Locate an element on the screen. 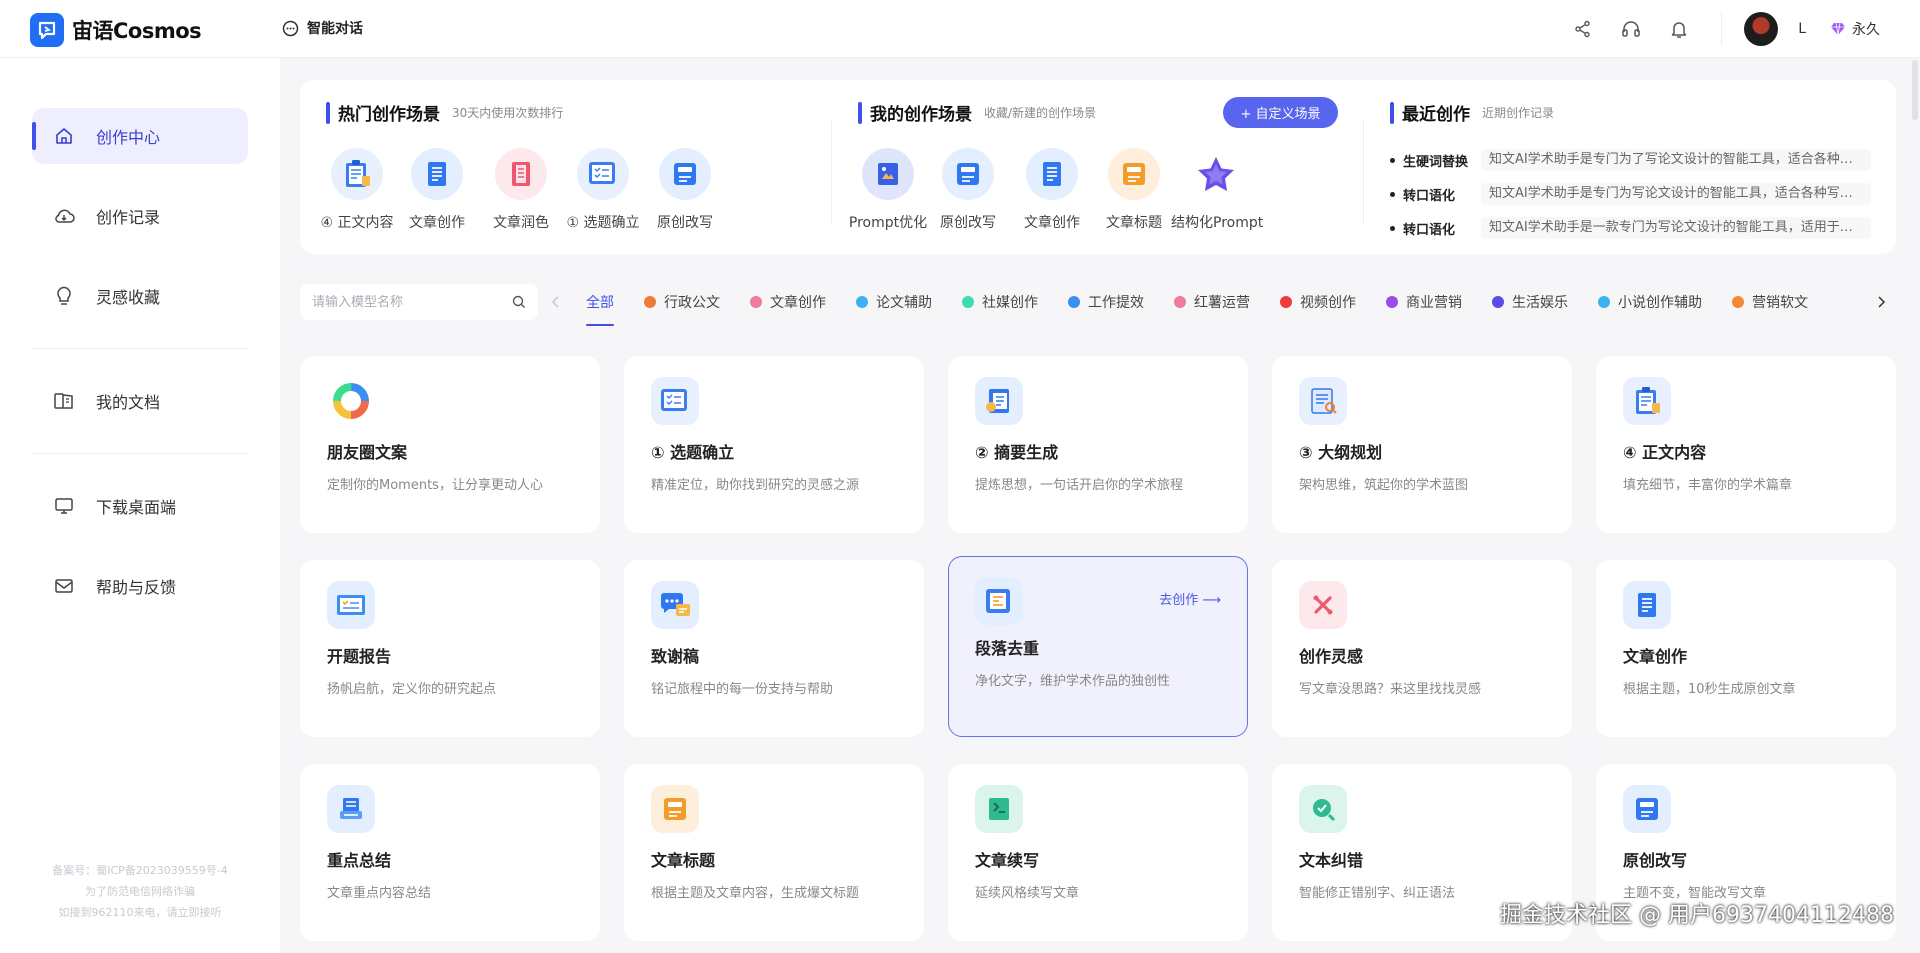  article-icon is located at coordinates (437, 174).